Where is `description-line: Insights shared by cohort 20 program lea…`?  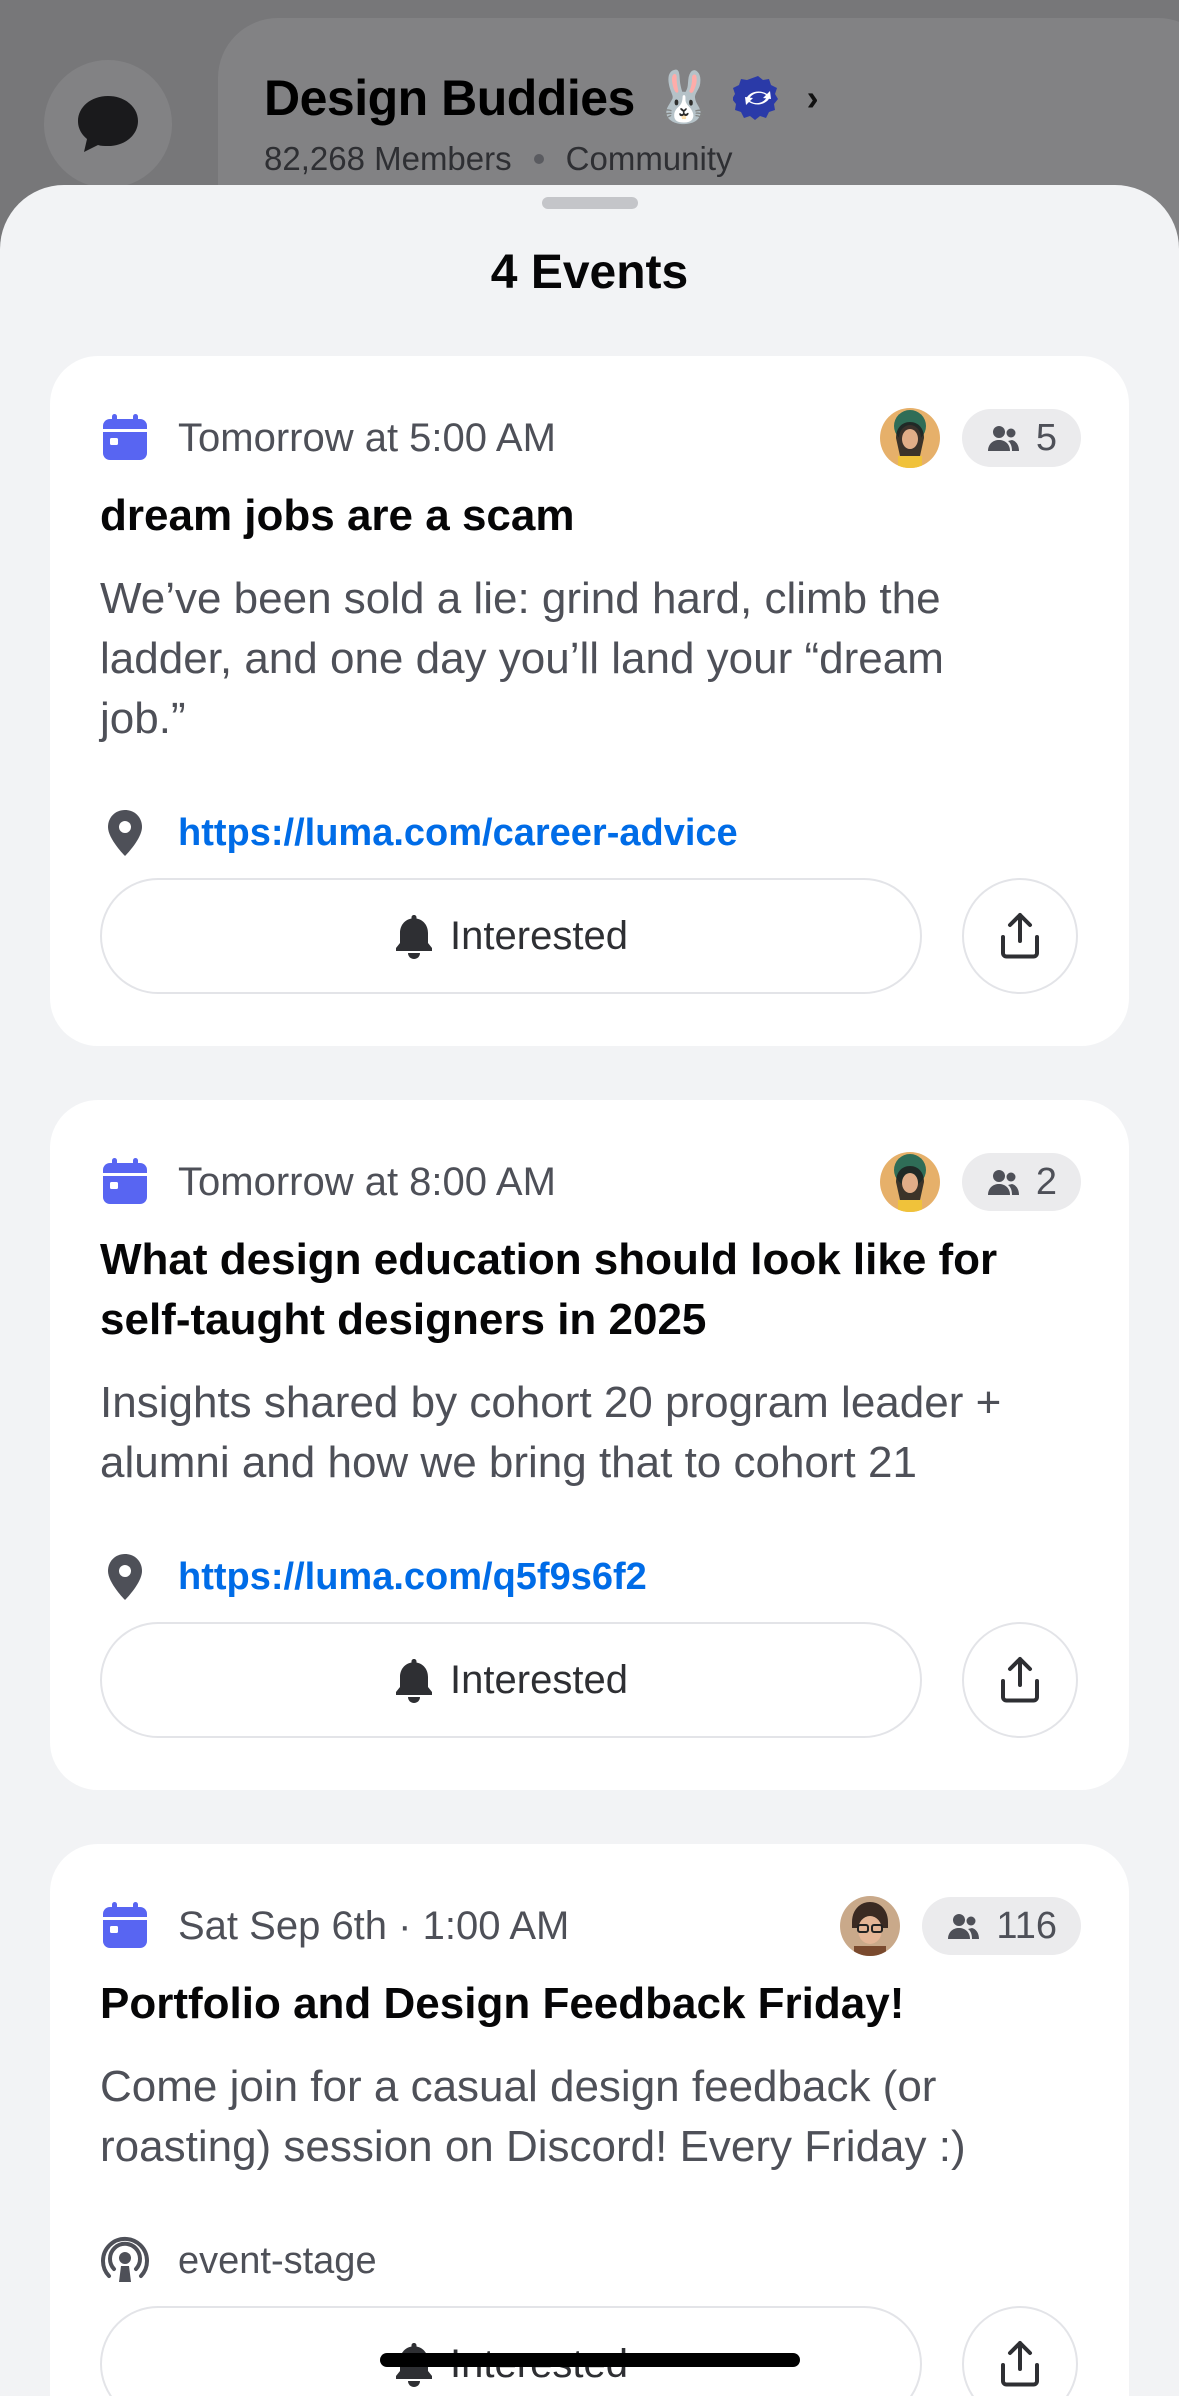 description-line: Insights shared by cohort 20 program lea… is located at coordinates (551, 1402).